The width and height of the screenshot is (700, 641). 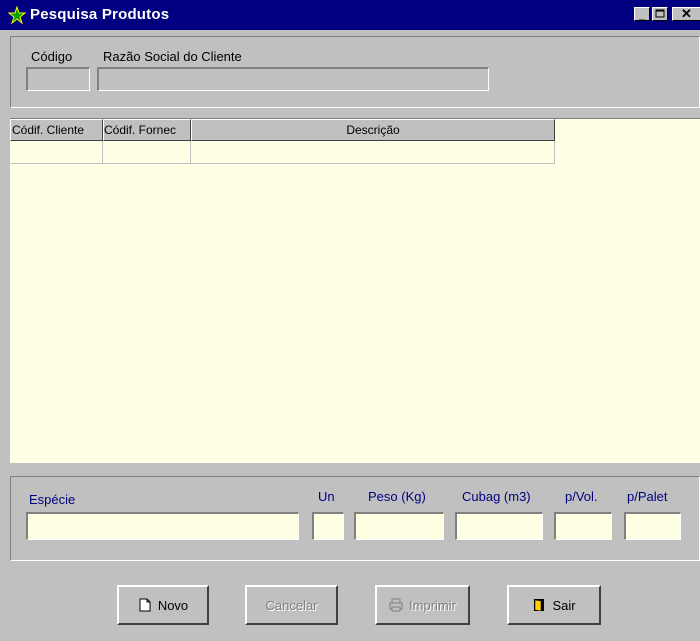 I want to click on minimize-button: _, so click(x=642, y=14).